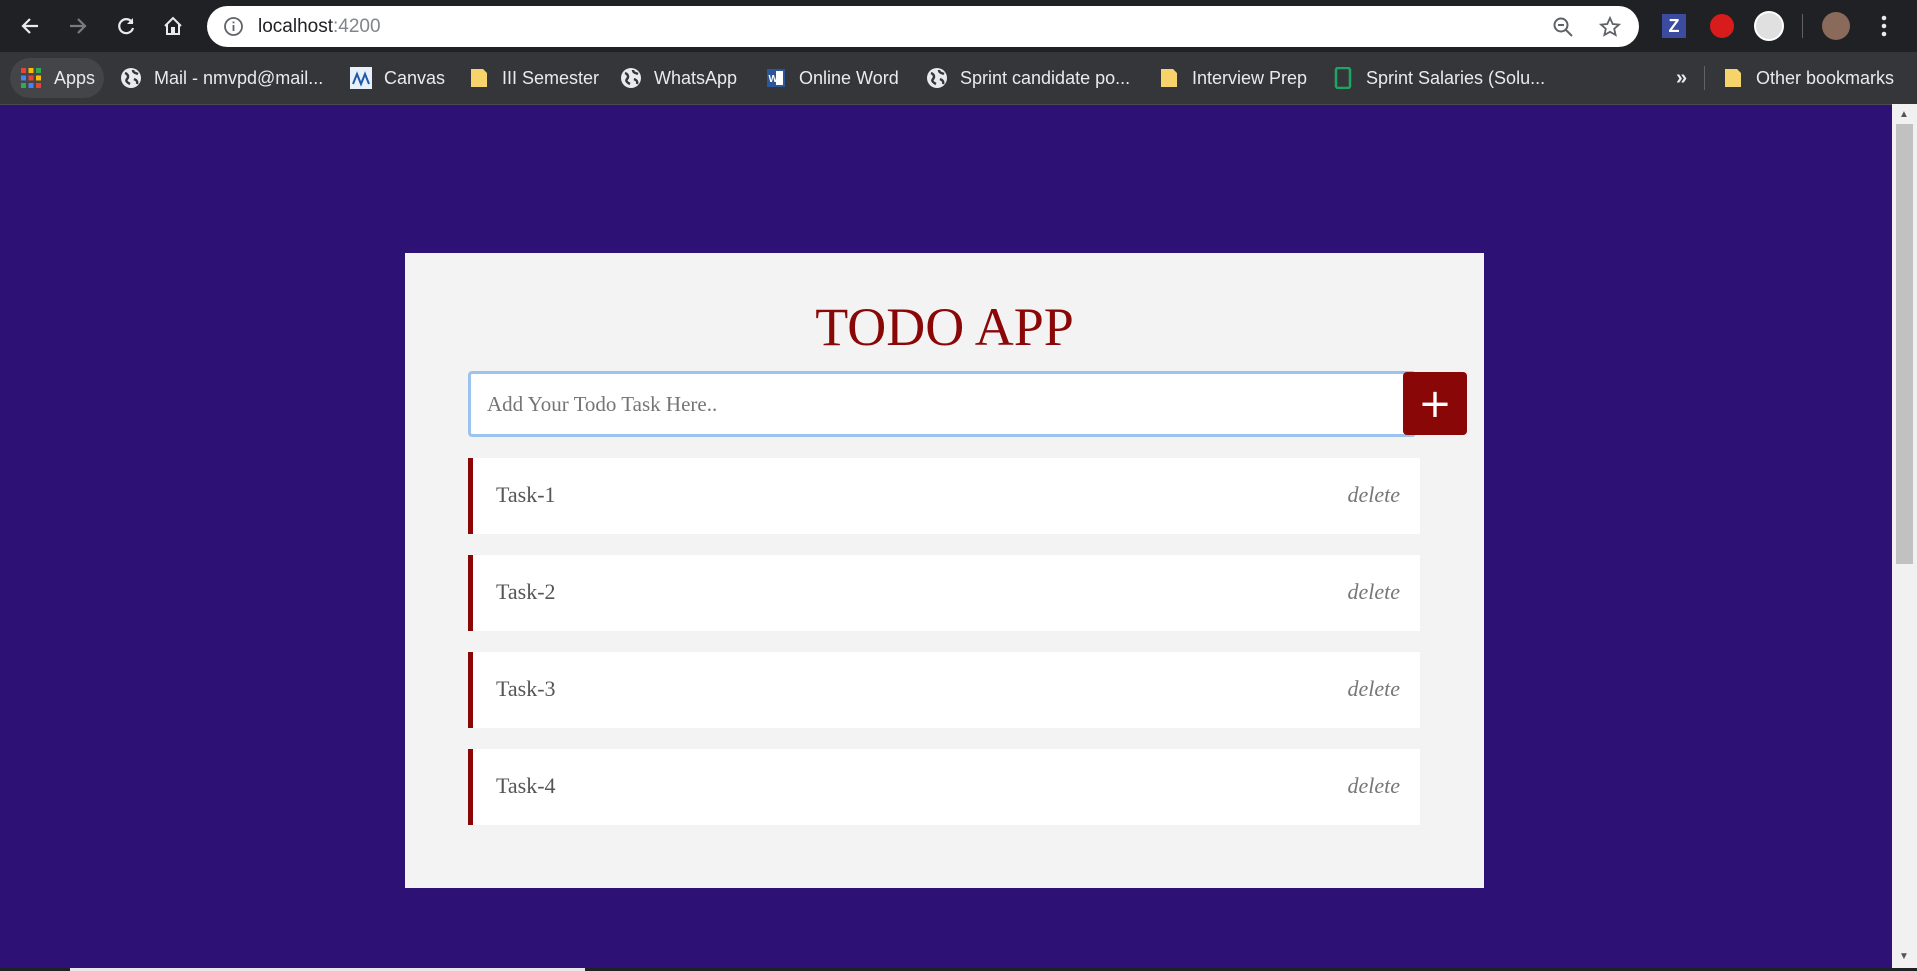  Describe the element at coordinates (357, 26) in the screenshot. I see `url-port: :4200` at that location.